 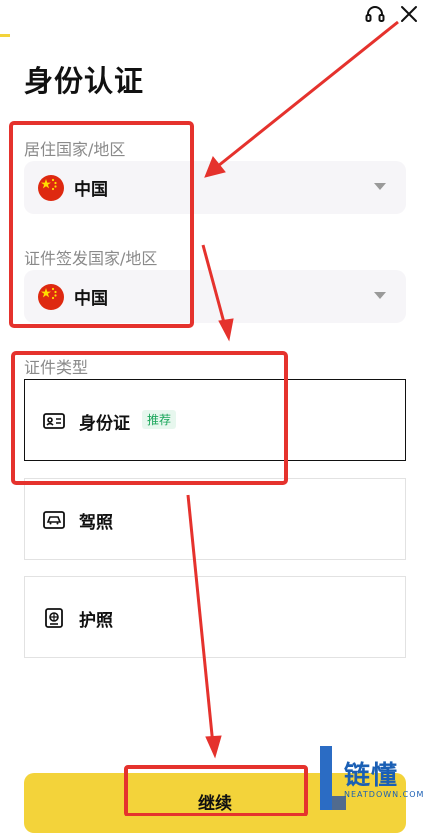 What do you see at coordinates (91, 190) in the screenshot?
I see `residence-value: 中国` at bounding box center [91, 190].